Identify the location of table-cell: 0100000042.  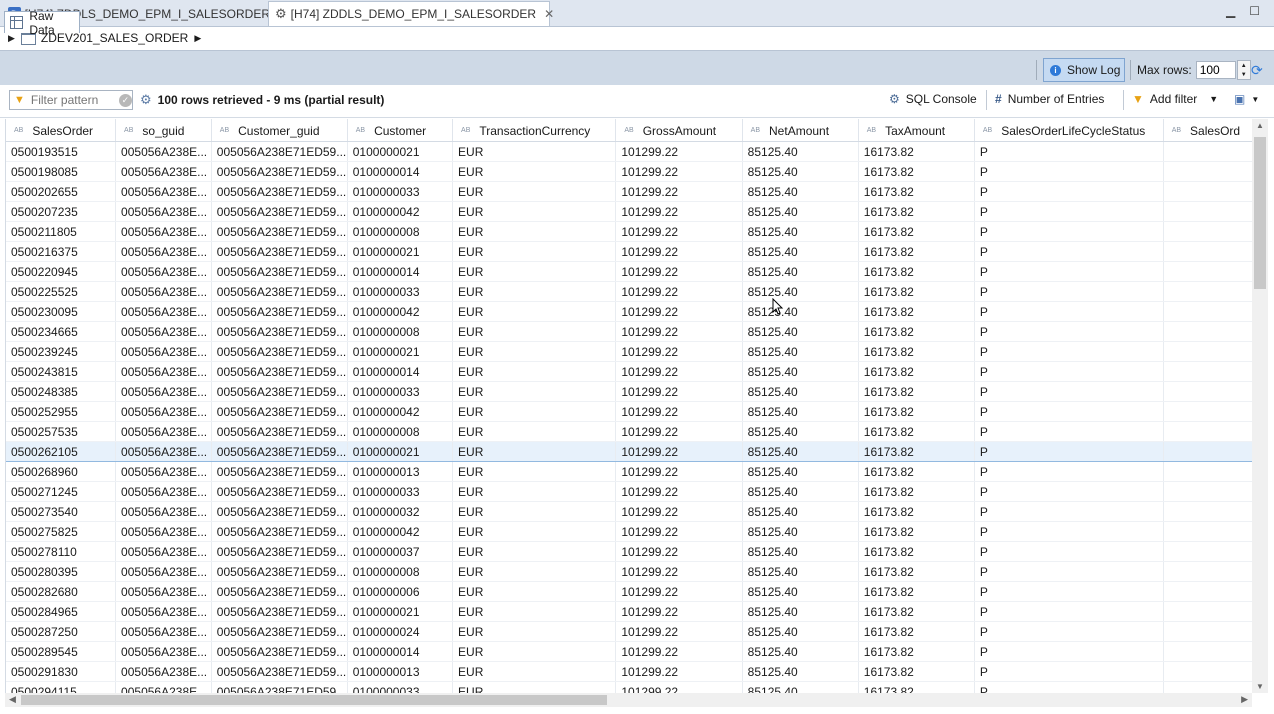
(400, 211).